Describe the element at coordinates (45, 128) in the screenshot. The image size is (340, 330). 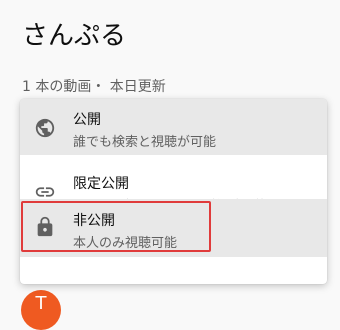
I see `globe-icon` at that location.